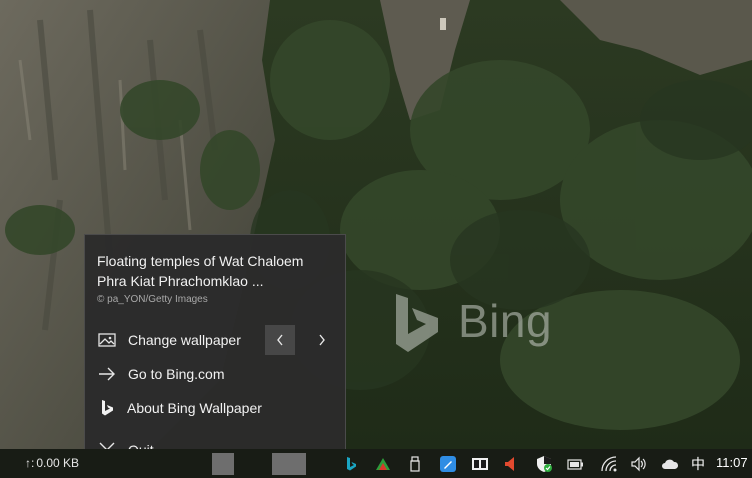 The width and height of the screenshot is (752, 478). I want to click on chevron-right-icon, so click(322, 340).